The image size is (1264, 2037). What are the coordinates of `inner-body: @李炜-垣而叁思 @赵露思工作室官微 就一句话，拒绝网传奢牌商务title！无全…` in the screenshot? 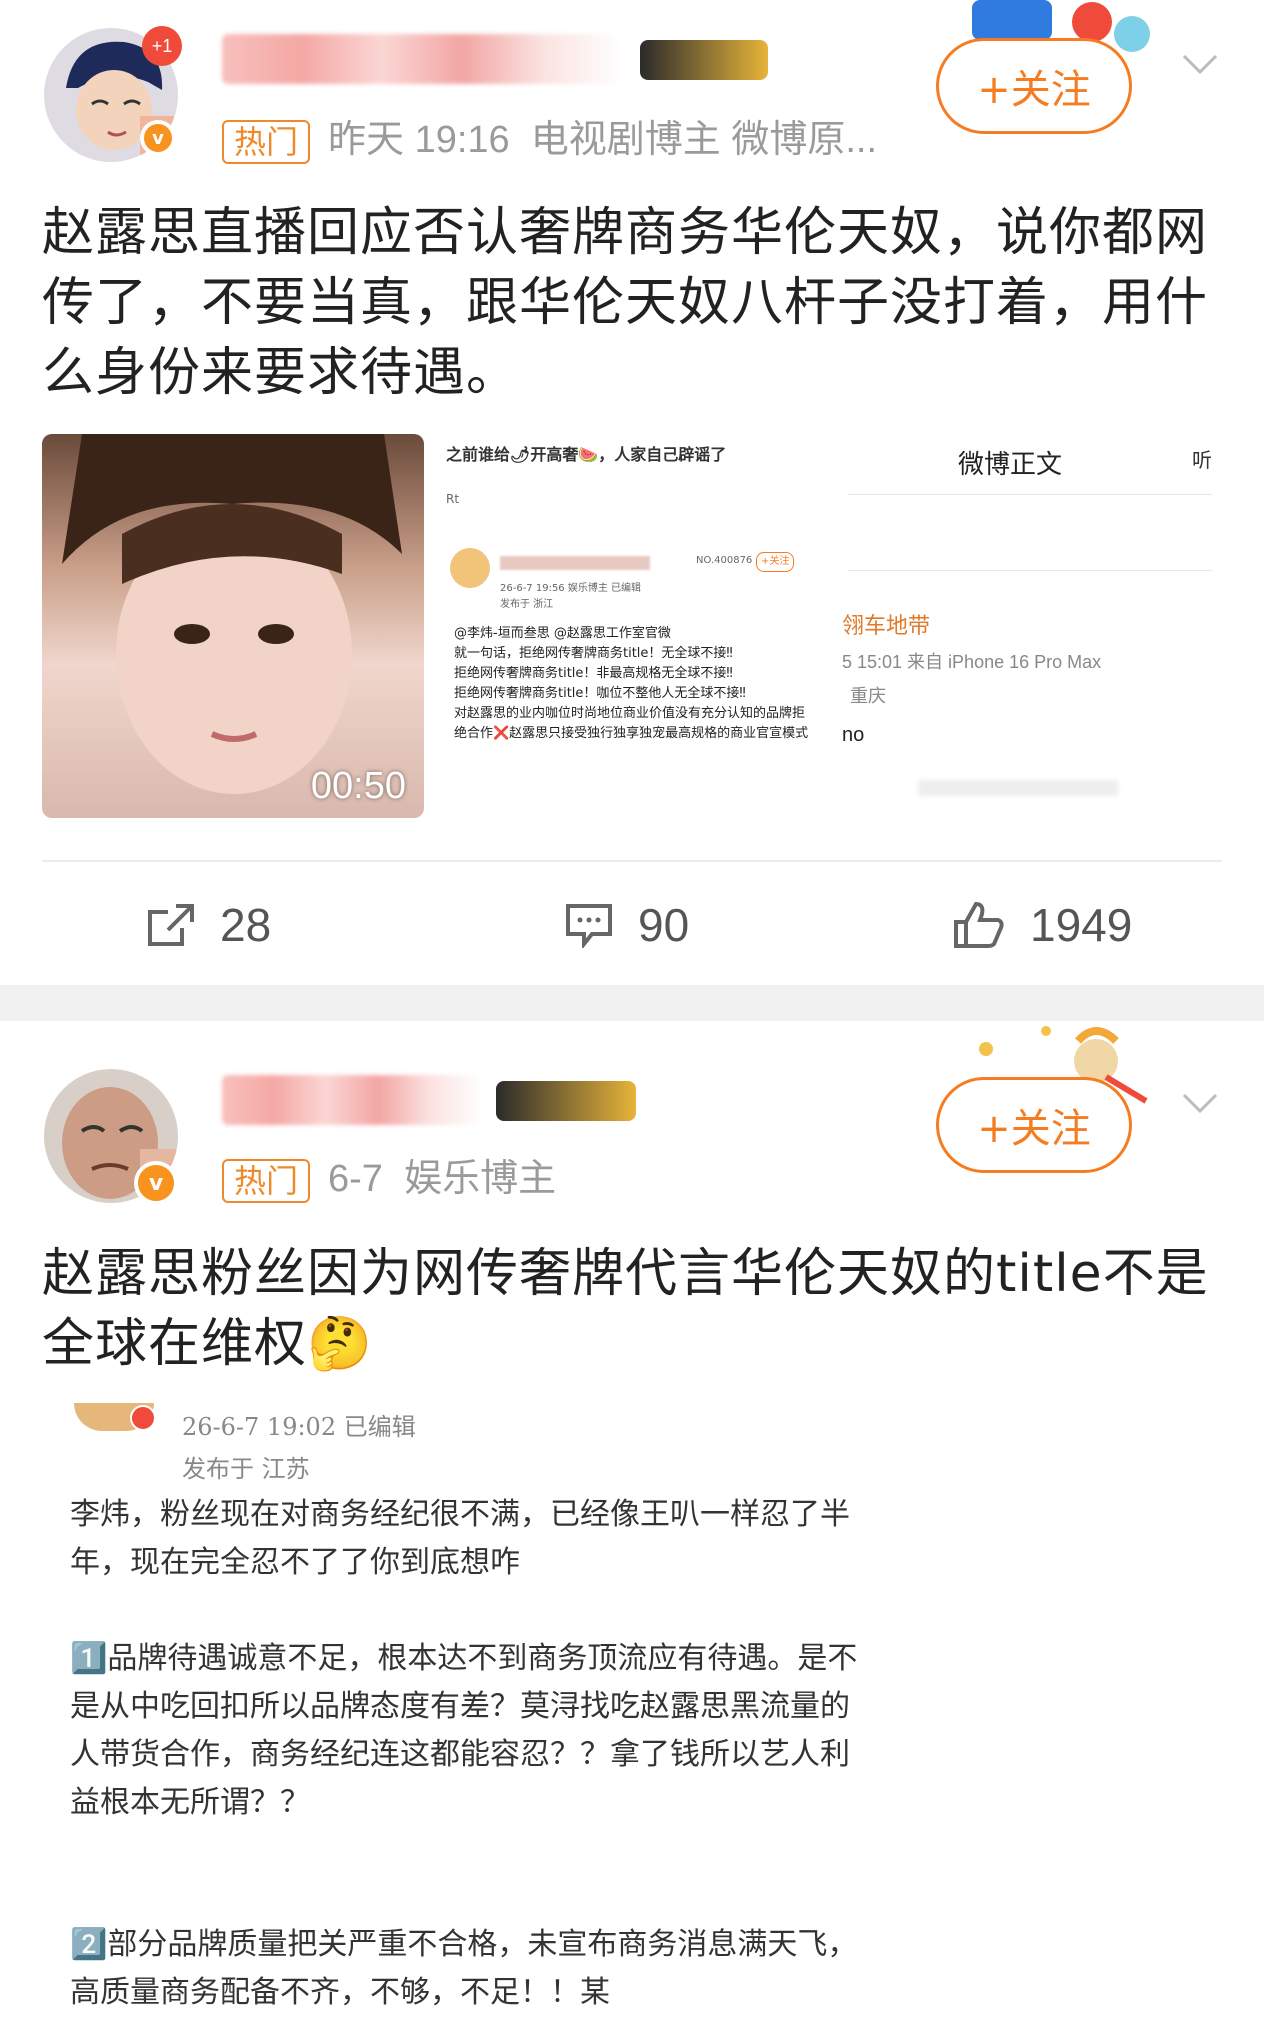 It's located at (631, 683).